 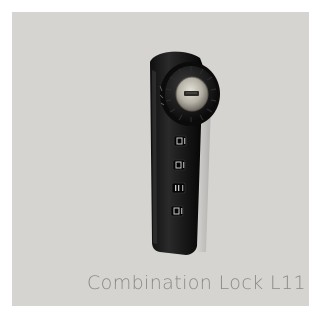 I want to click on product-caption: Combination Lock L11, so click(x=196, y=283).